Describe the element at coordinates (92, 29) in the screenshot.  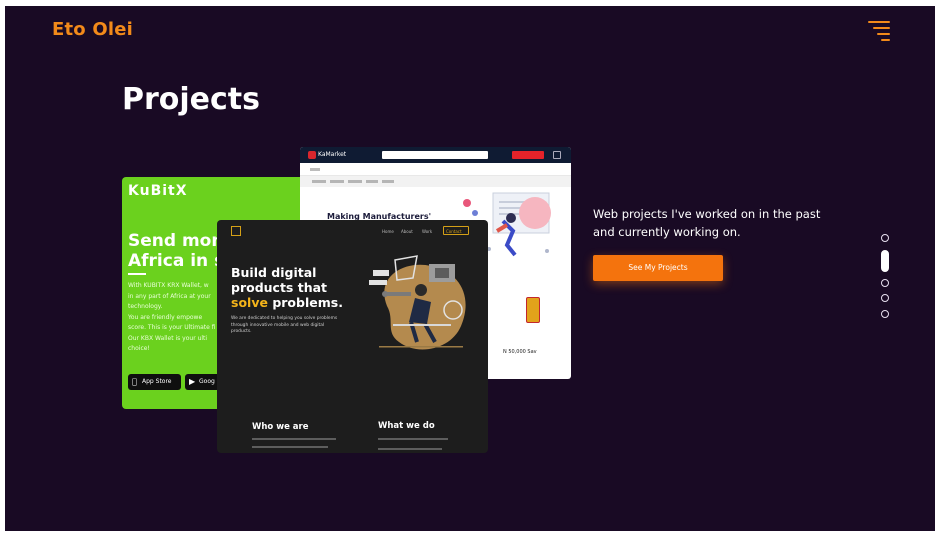
I see `site-logo: Eto Olei` at that location.